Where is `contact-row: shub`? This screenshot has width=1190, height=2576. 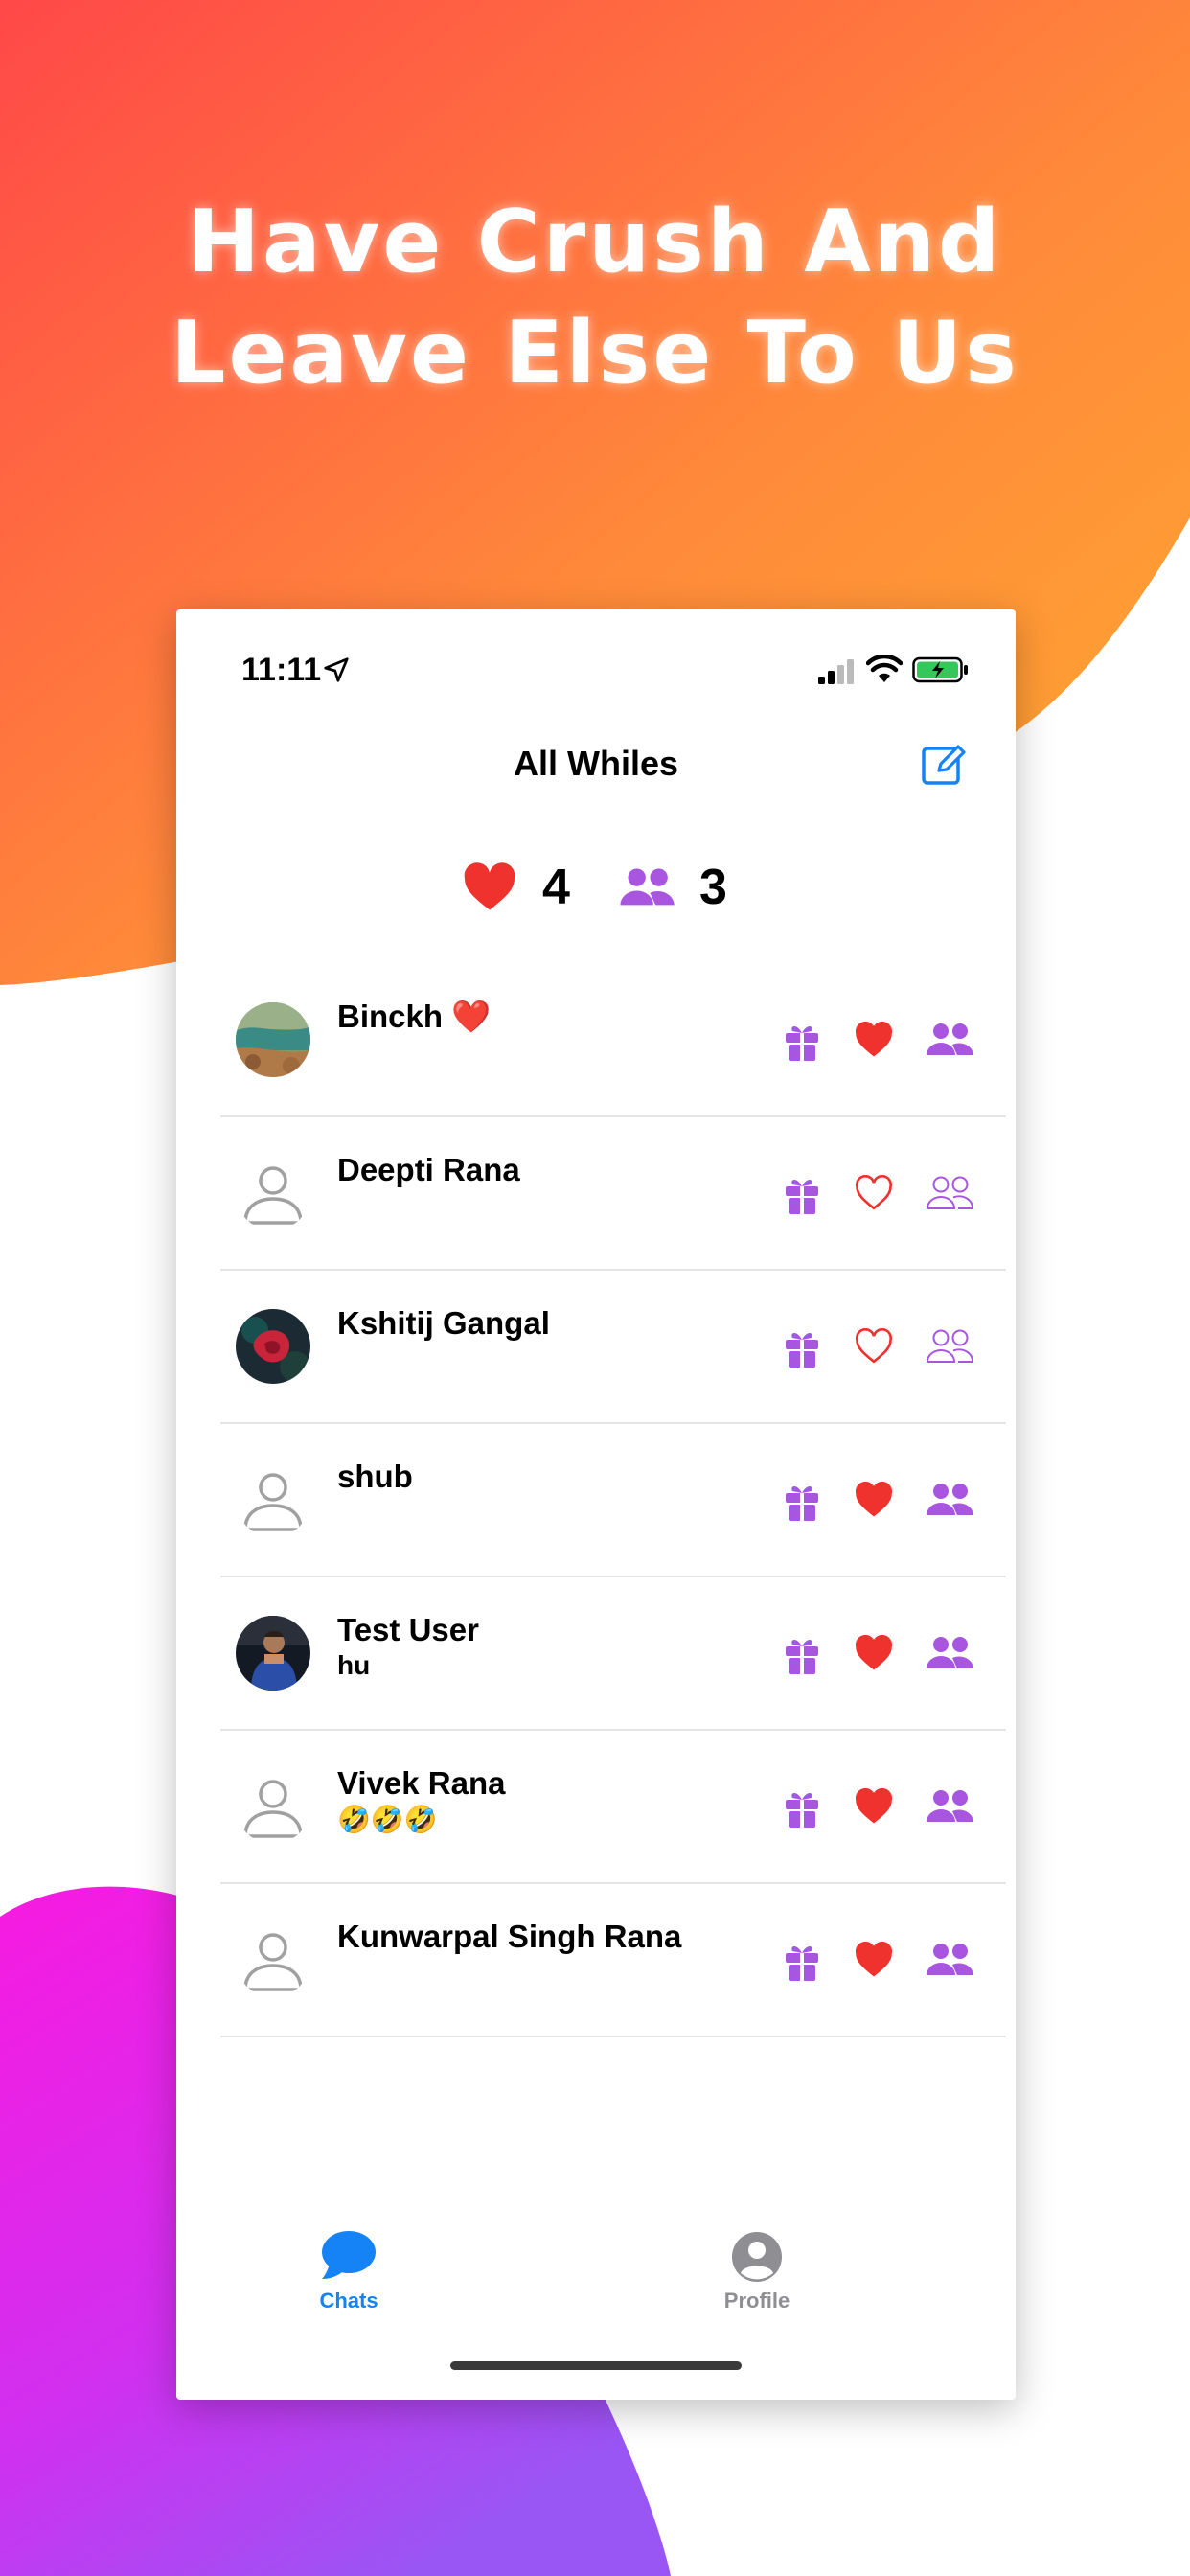 contact-row: shub is located at coordinates (596, 1500).